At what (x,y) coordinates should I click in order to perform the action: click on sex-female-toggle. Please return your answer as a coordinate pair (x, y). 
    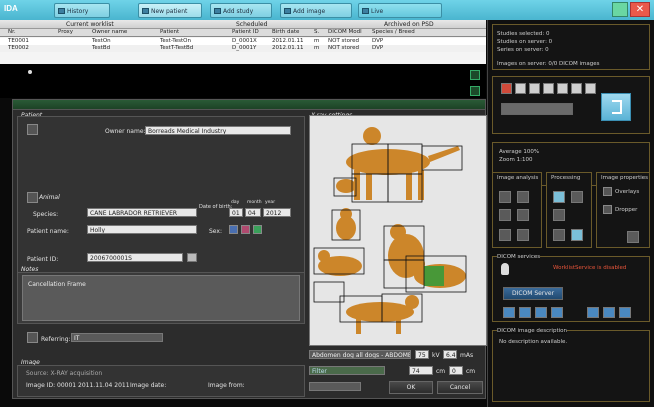
    Looking at the image, I should click on (245, 229).